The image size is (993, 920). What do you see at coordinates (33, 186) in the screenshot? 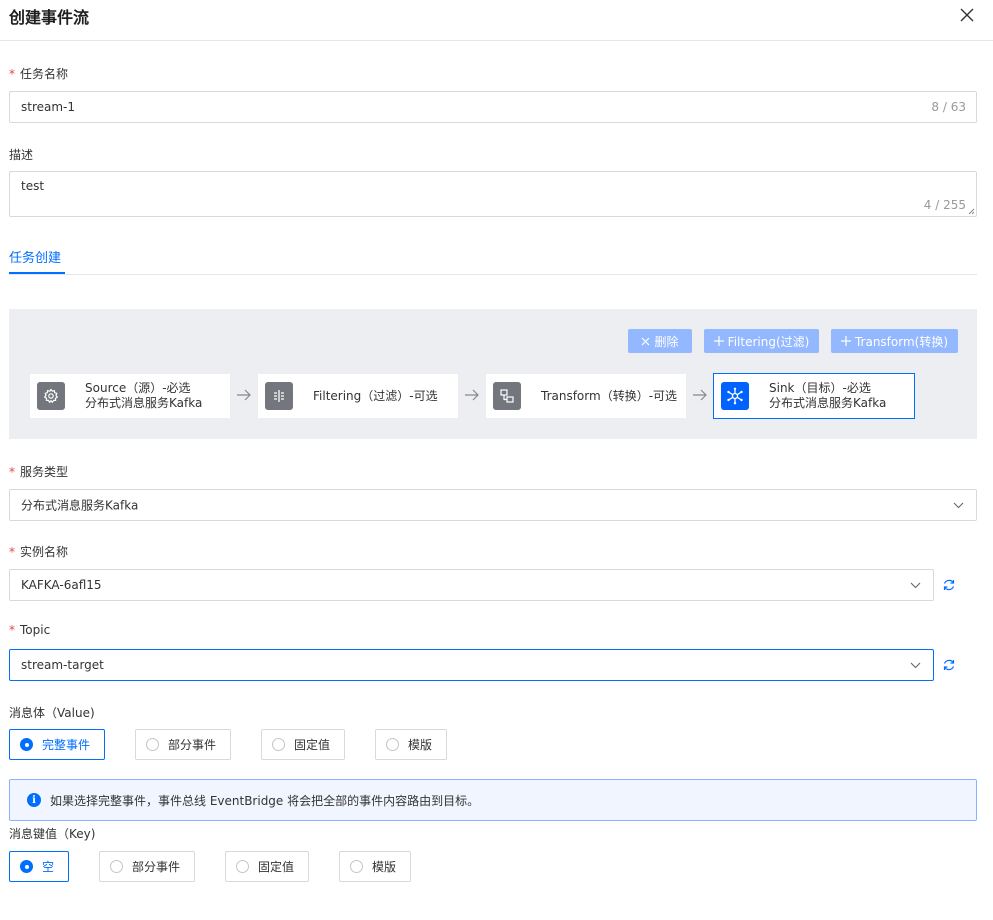
I see `description-value: test` at bounding box center [33, 186].